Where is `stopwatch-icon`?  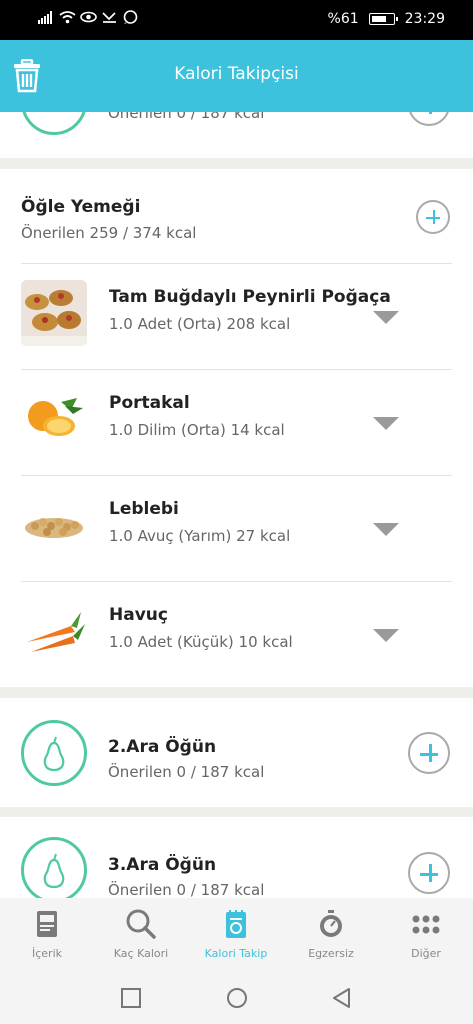
stopwatch-icon is located at coordinates (331, 923).